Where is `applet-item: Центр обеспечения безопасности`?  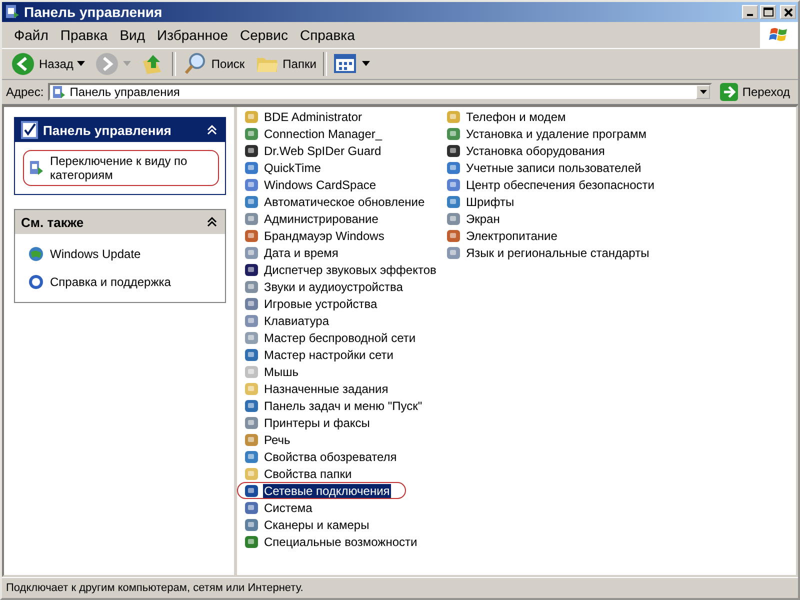 applet-item: Центр обеспечения безопасности is located at coordinates (550, 184).